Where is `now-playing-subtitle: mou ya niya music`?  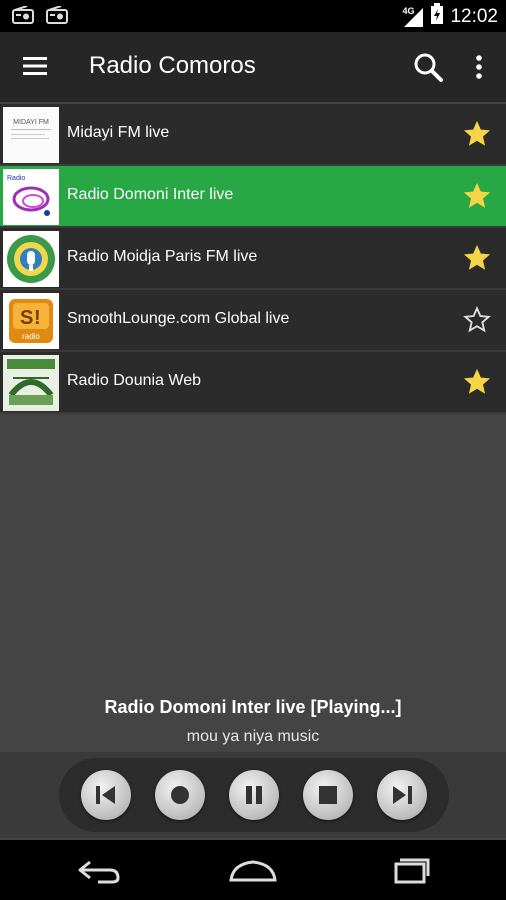 now-playing-subtitle: mou ya niya music is located at coordinates (253, 736).